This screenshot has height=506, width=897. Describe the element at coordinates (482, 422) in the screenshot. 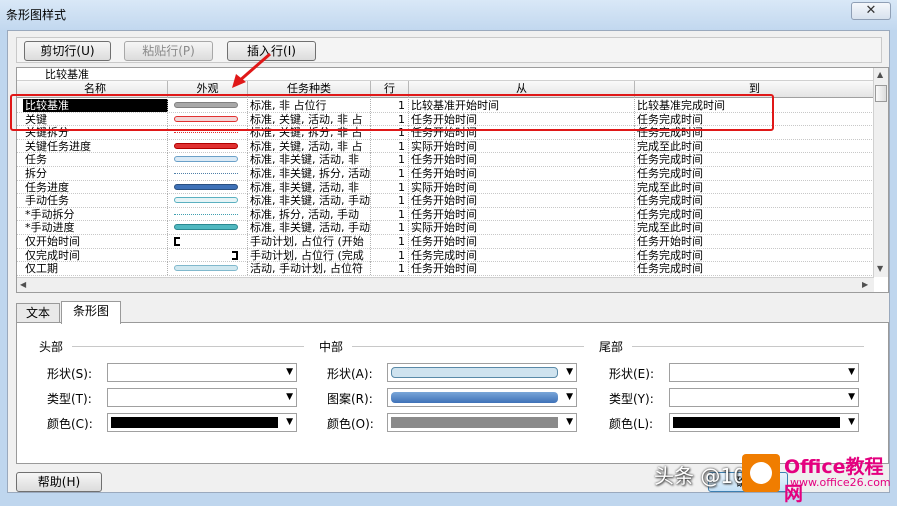

I see `middle-color-select: ▼` at that location.